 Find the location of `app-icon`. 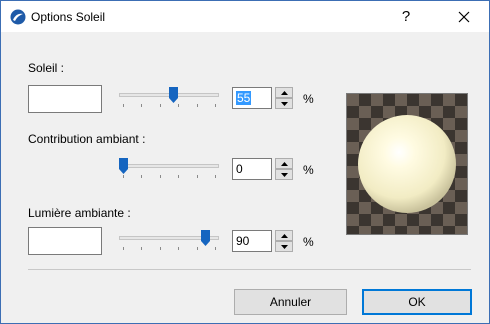

app-icon is located at coordinates (18, 17).